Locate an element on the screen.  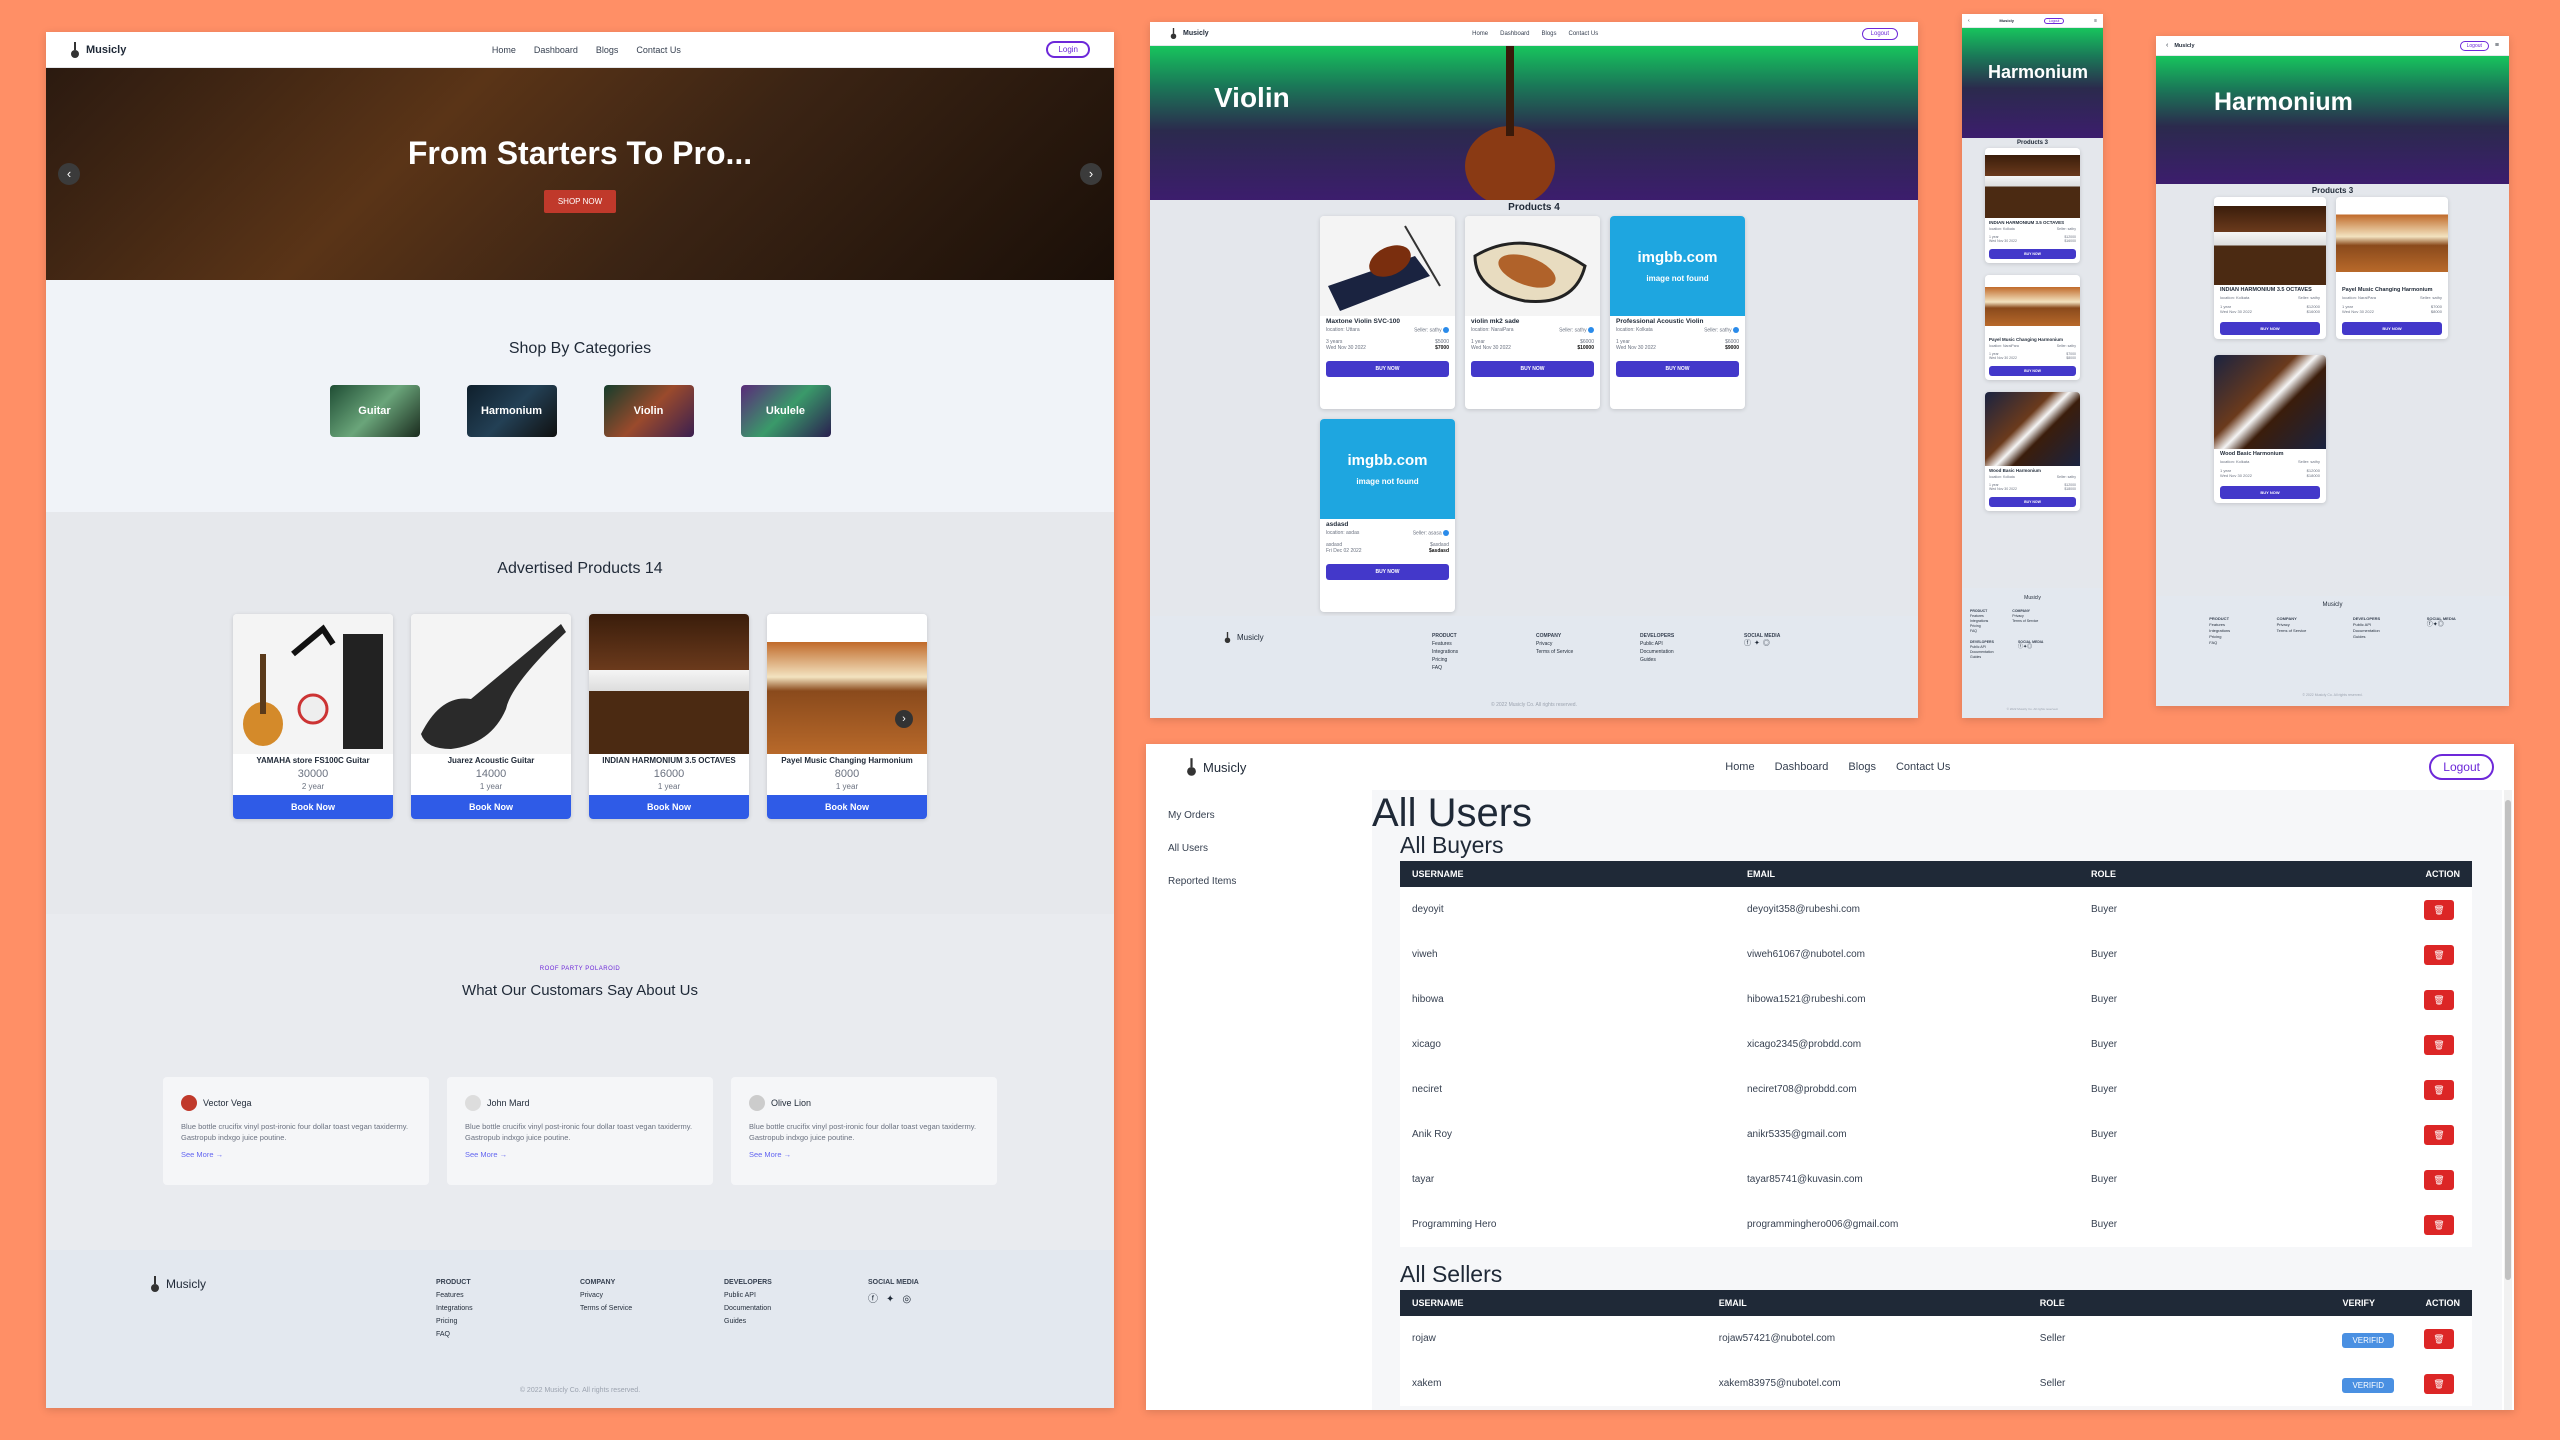
scrollbar is located at coordinates (2508, 1100).